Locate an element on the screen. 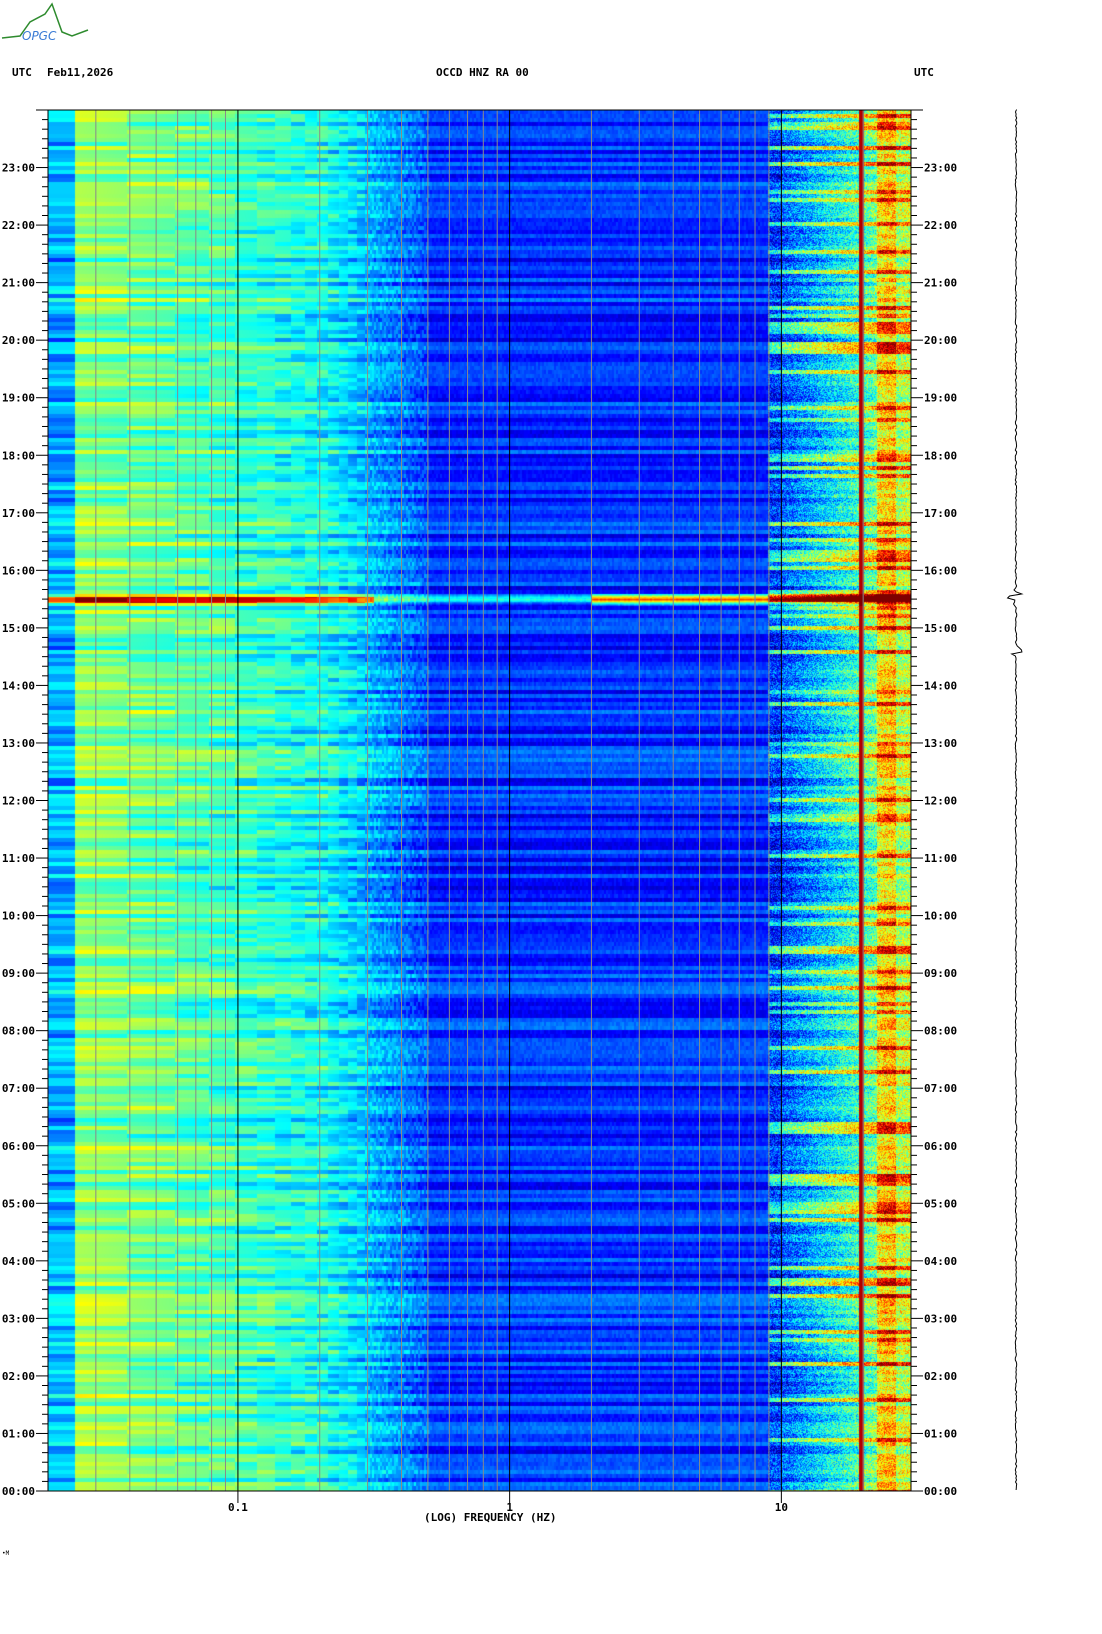 The width and height of the screenshot is (1102, 1634). y-tick-label-left: 00:00 is located at coordinates (18, 1491).